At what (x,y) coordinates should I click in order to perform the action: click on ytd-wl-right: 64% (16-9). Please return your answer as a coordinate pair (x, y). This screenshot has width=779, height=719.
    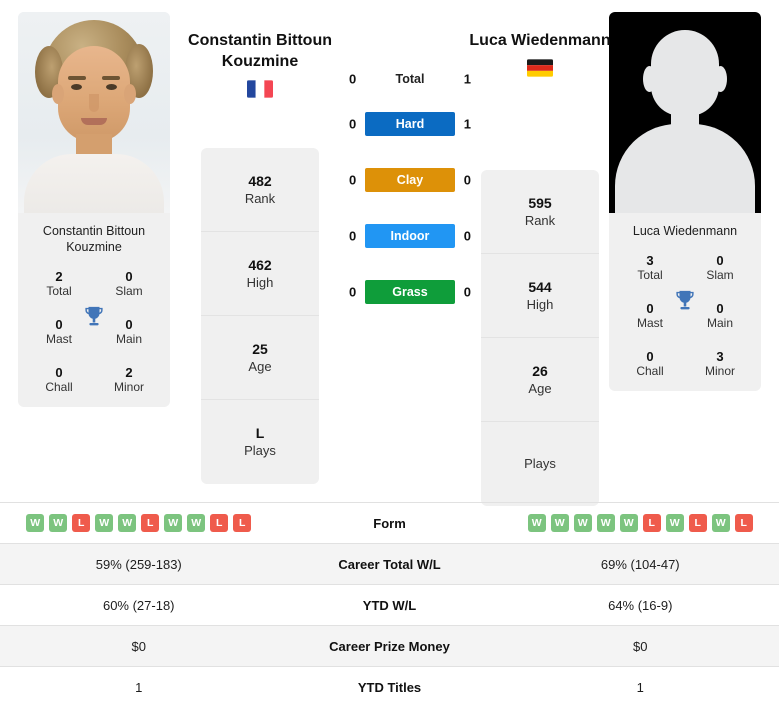
    Looking at the image, I should click on (640, 605).